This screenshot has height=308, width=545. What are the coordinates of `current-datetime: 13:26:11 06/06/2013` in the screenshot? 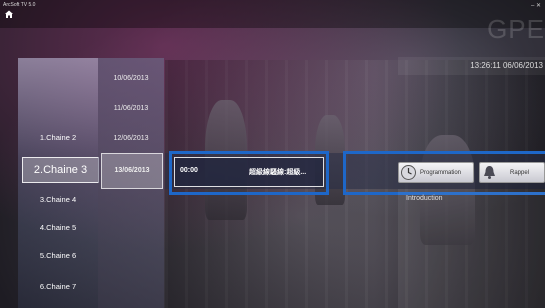 It's located at (471, 66).